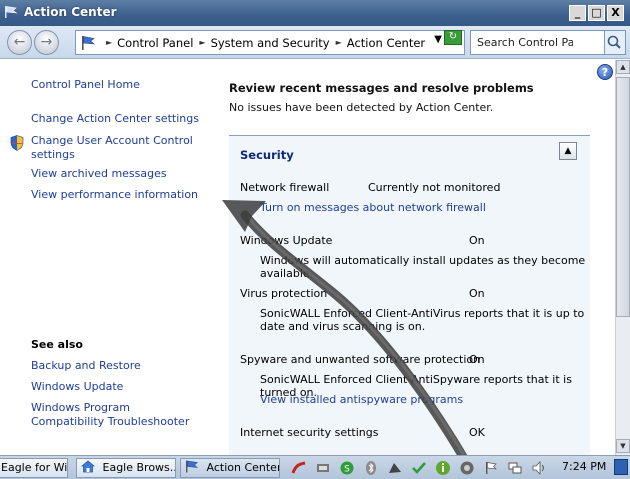 Image resolution: width=630 pixels, height=479 pixels. What do you see at coordinates (88, 466) in the screenshot?
I see `home-icon` at bounding box center [88, 466].